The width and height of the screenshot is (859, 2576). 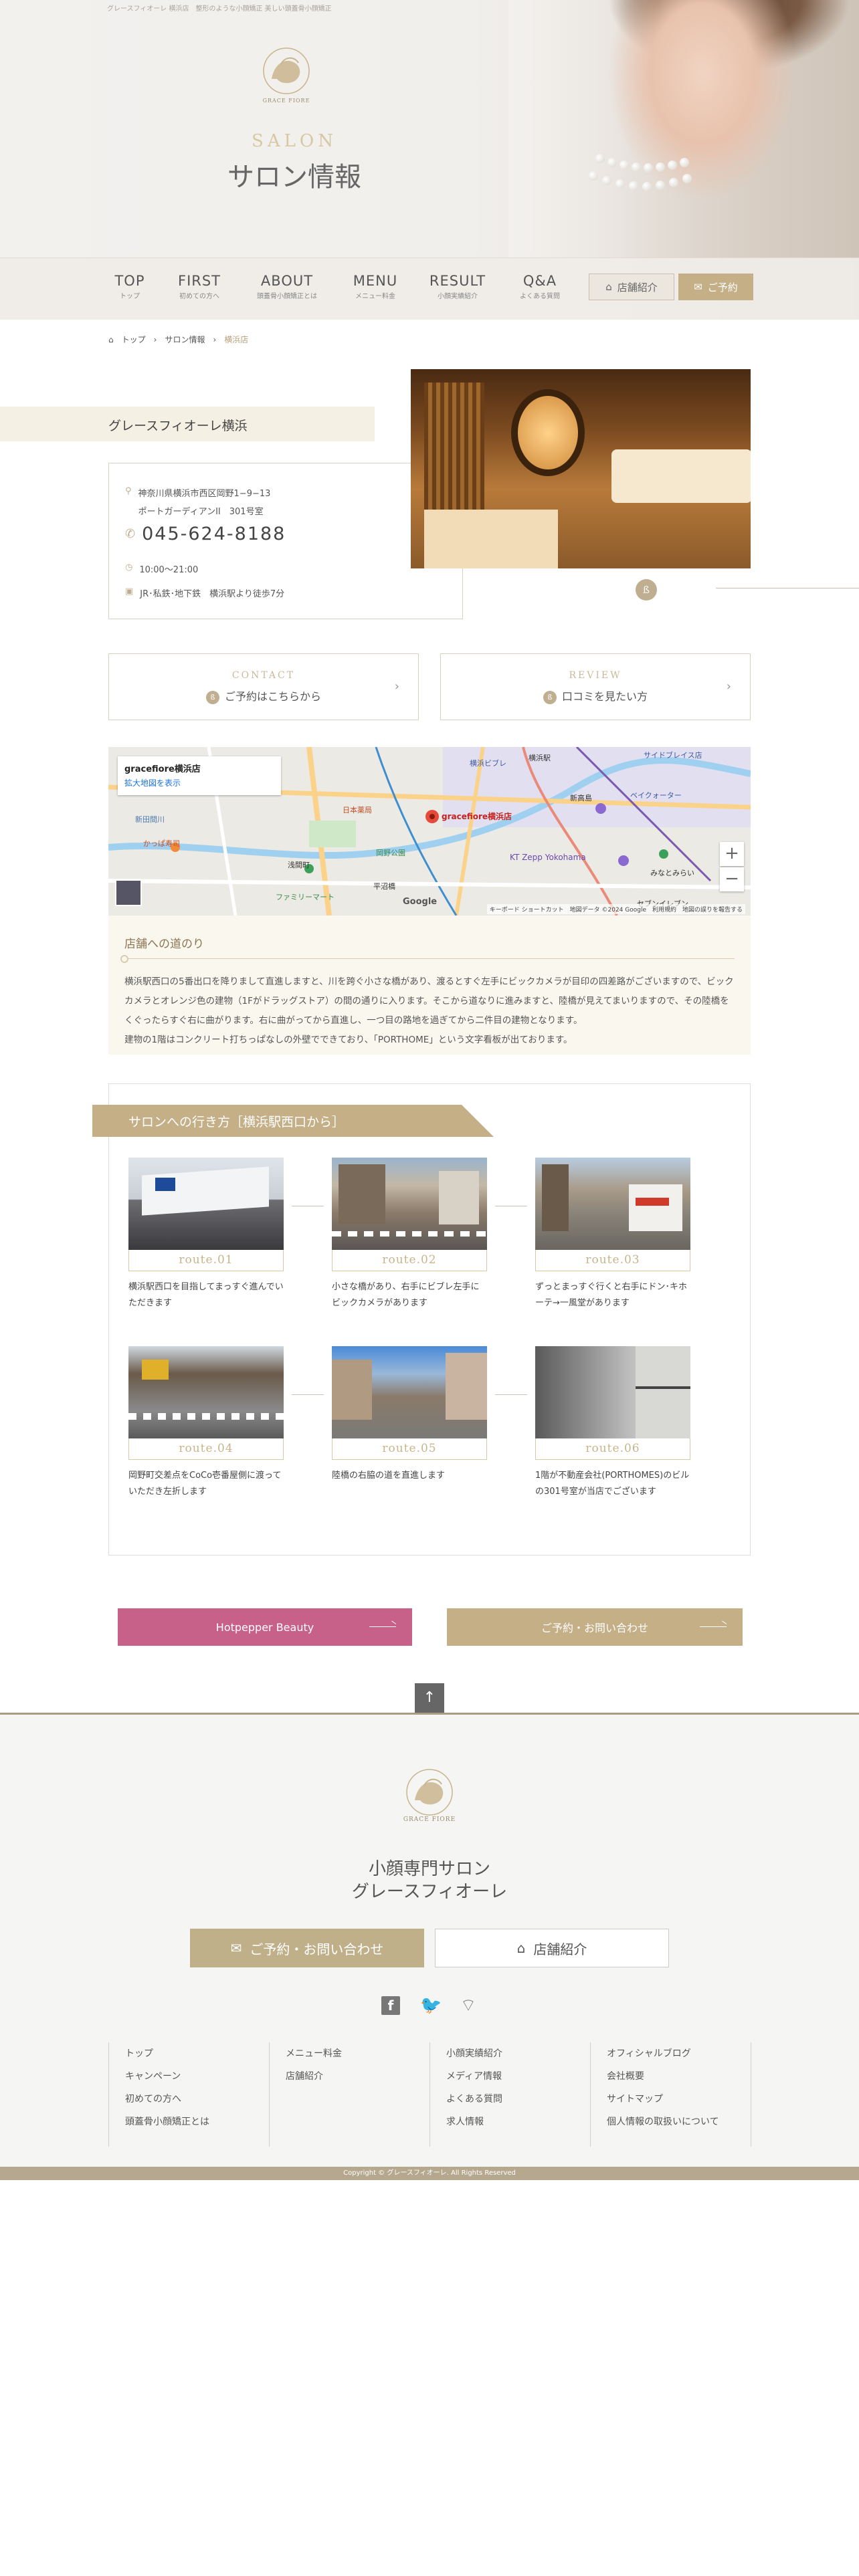 What do you see at coordinates (129, 286) in the screenshot?
I see `nav-top: TOP トップ` at bounding box center [129, 286].